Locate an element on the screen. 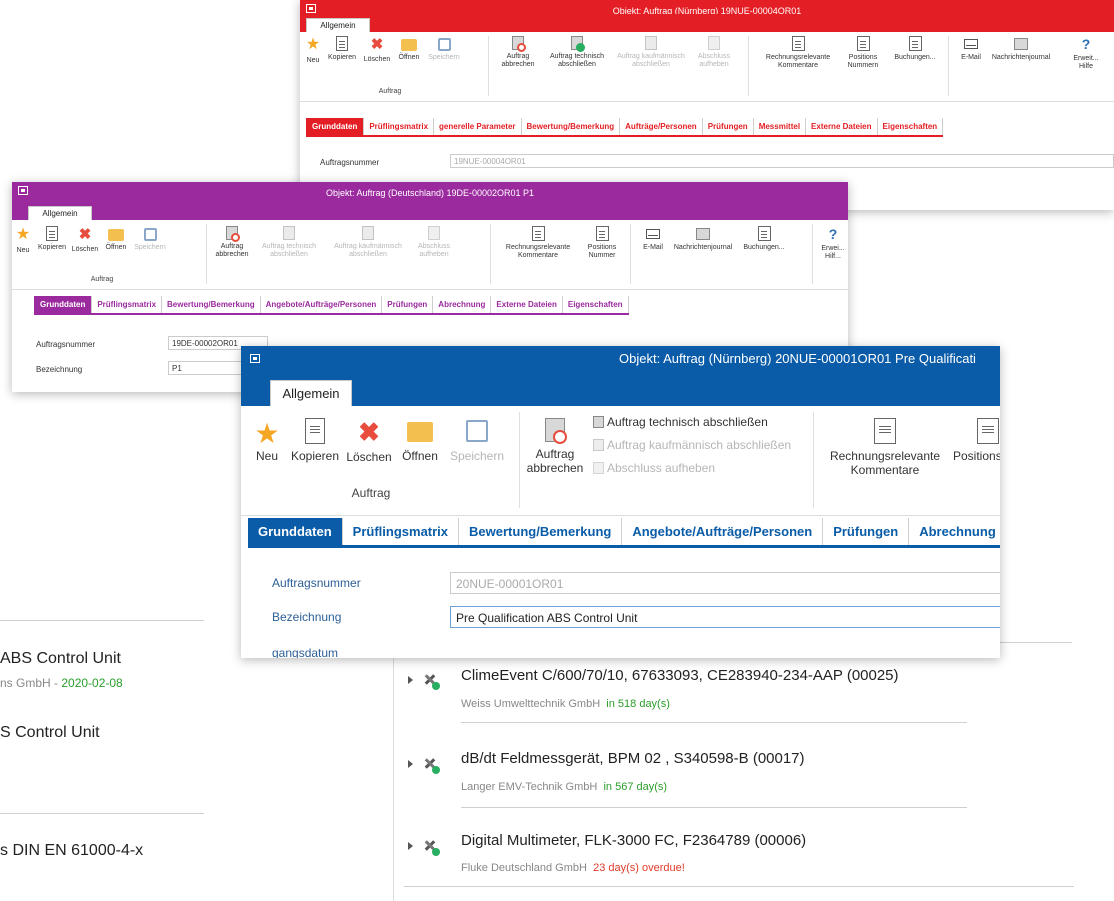  tab-messmittel: Messmittel is located at coordinates (780, 126).